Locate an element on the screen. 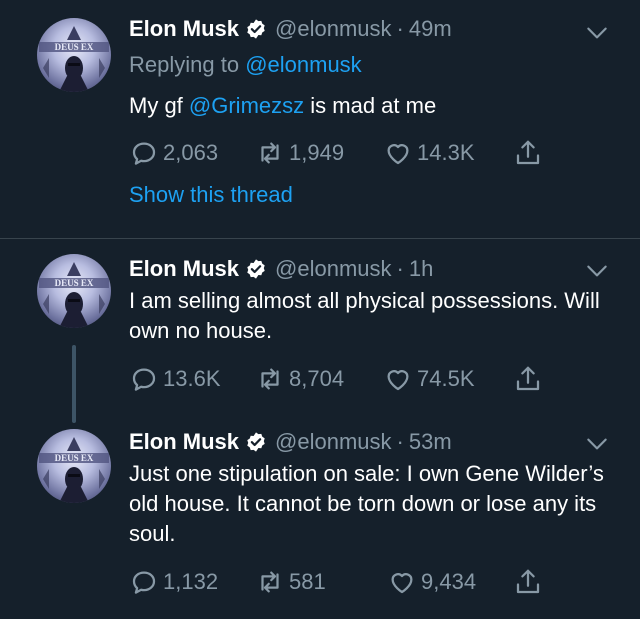 The width and height of the screenshot is (640, 619). timestamp: 53m is located at coordinates (430, 442).